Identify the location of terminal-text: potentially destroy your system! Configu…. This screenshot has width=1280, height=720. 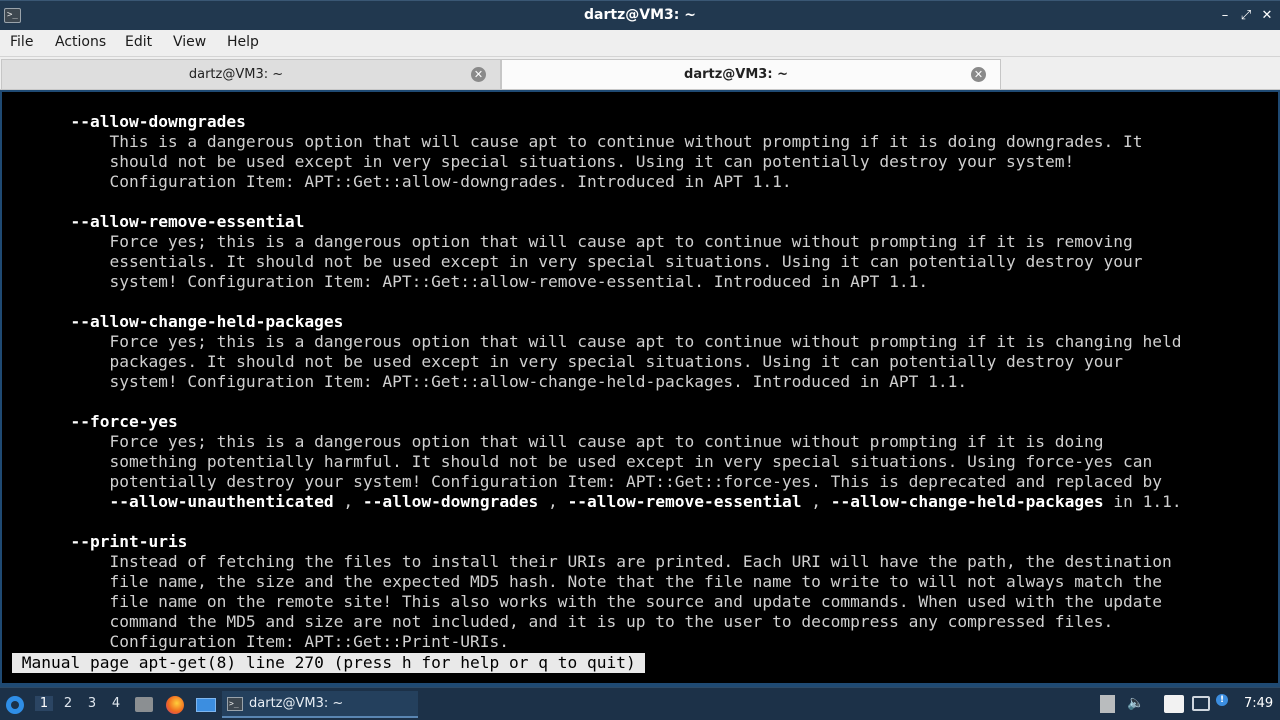
(587, 481).